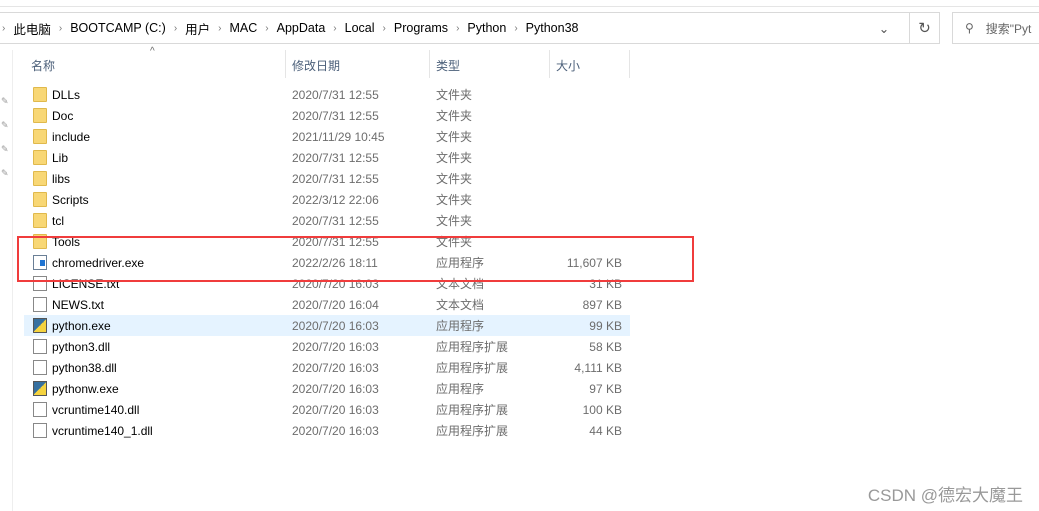  What do you see at coordinates (945, 495) in the screenshot?
I see `watermark: CSDN @德宏大魔王` at bounding box center [945, 495].